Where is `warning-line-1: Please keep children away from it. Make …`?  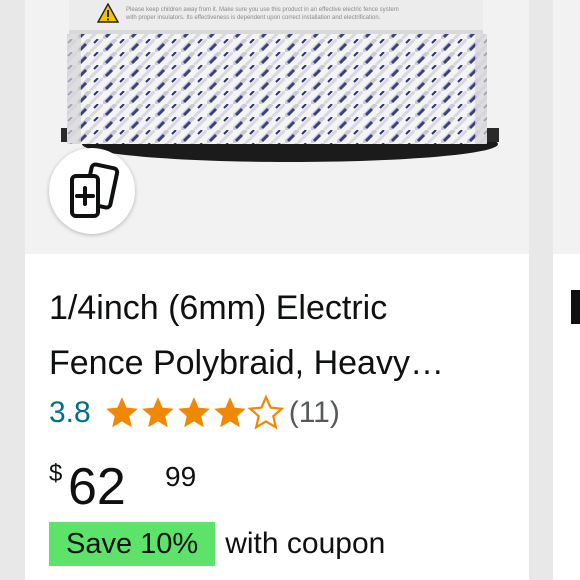
warning-line-1: Please keep children away from it. Make … is located at coordinates (262, 10).